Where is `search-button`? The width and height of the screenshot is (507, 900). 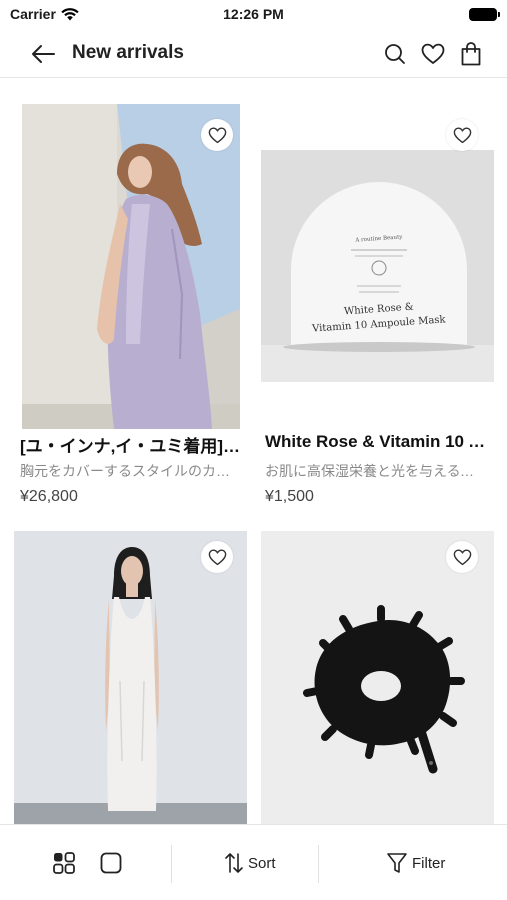
search-button is located at coordinates (395, 54).